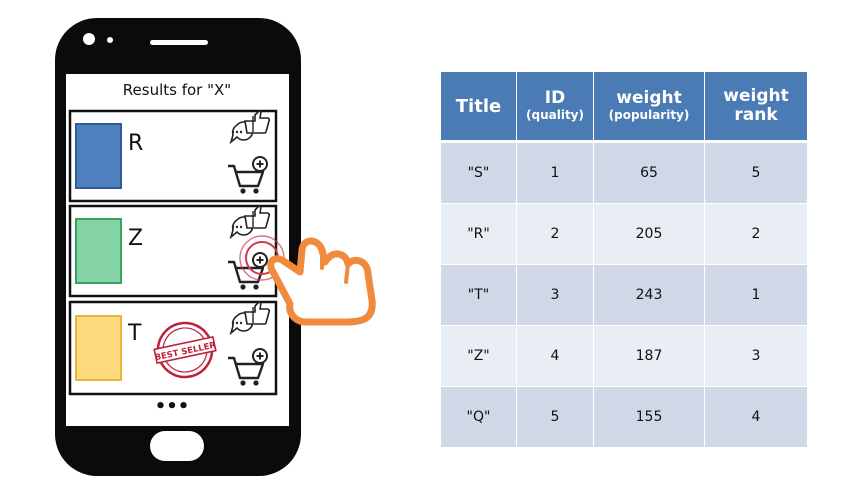 The height and width of the screenshot is (492, 852). Describe the element at coordinates (479, 234) in the screenshot. I see `cell-title: "R"` at that location.